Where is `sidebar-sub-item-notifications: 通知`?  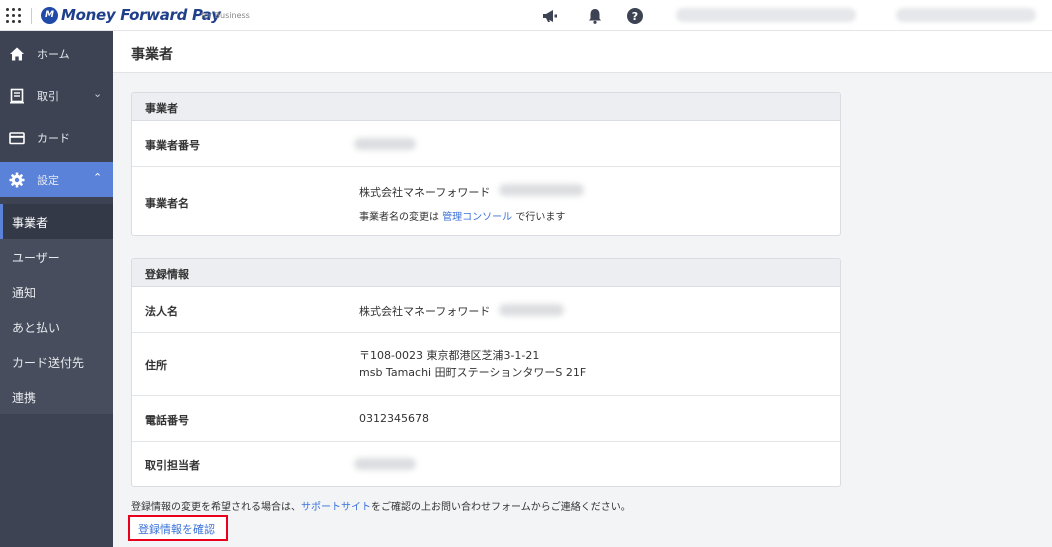 sidebar-sub-item-notifications: 通知 is located at coordinates (56, 291).